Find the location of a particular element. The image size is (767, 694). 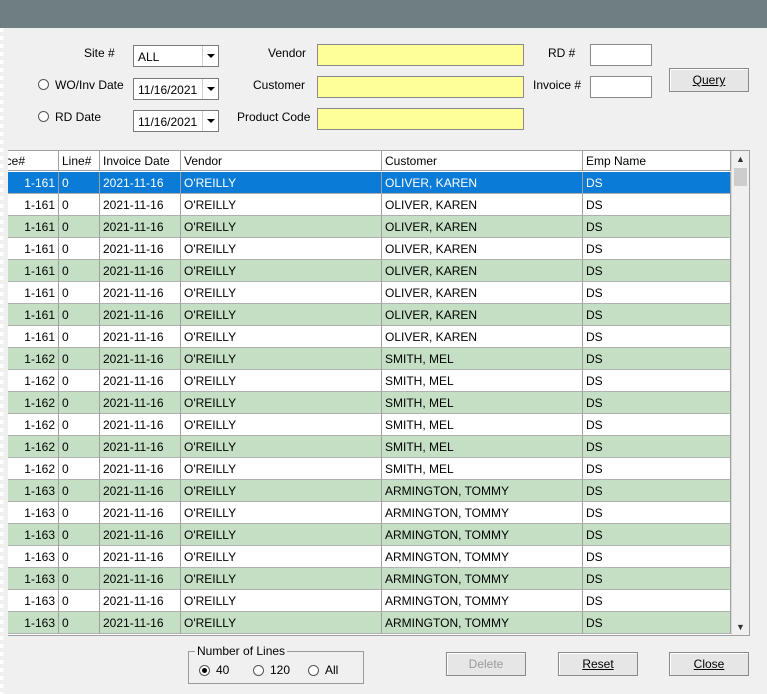

vertical-scrollbar: ▲ ▼ is located at coordinates (740, 393).